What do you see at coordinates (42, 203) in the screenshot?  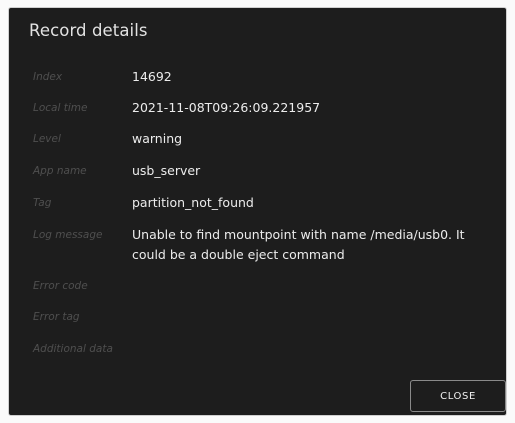 I see `field-label: Tag` at bounding box center [42, 203].